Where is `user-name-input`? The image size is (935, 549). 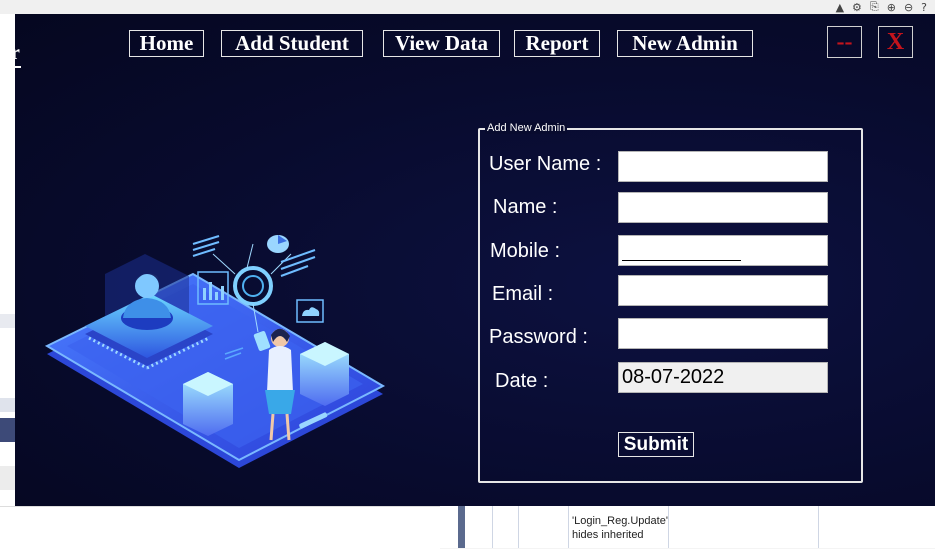 user-name-input is located at coordinates (723, 166).